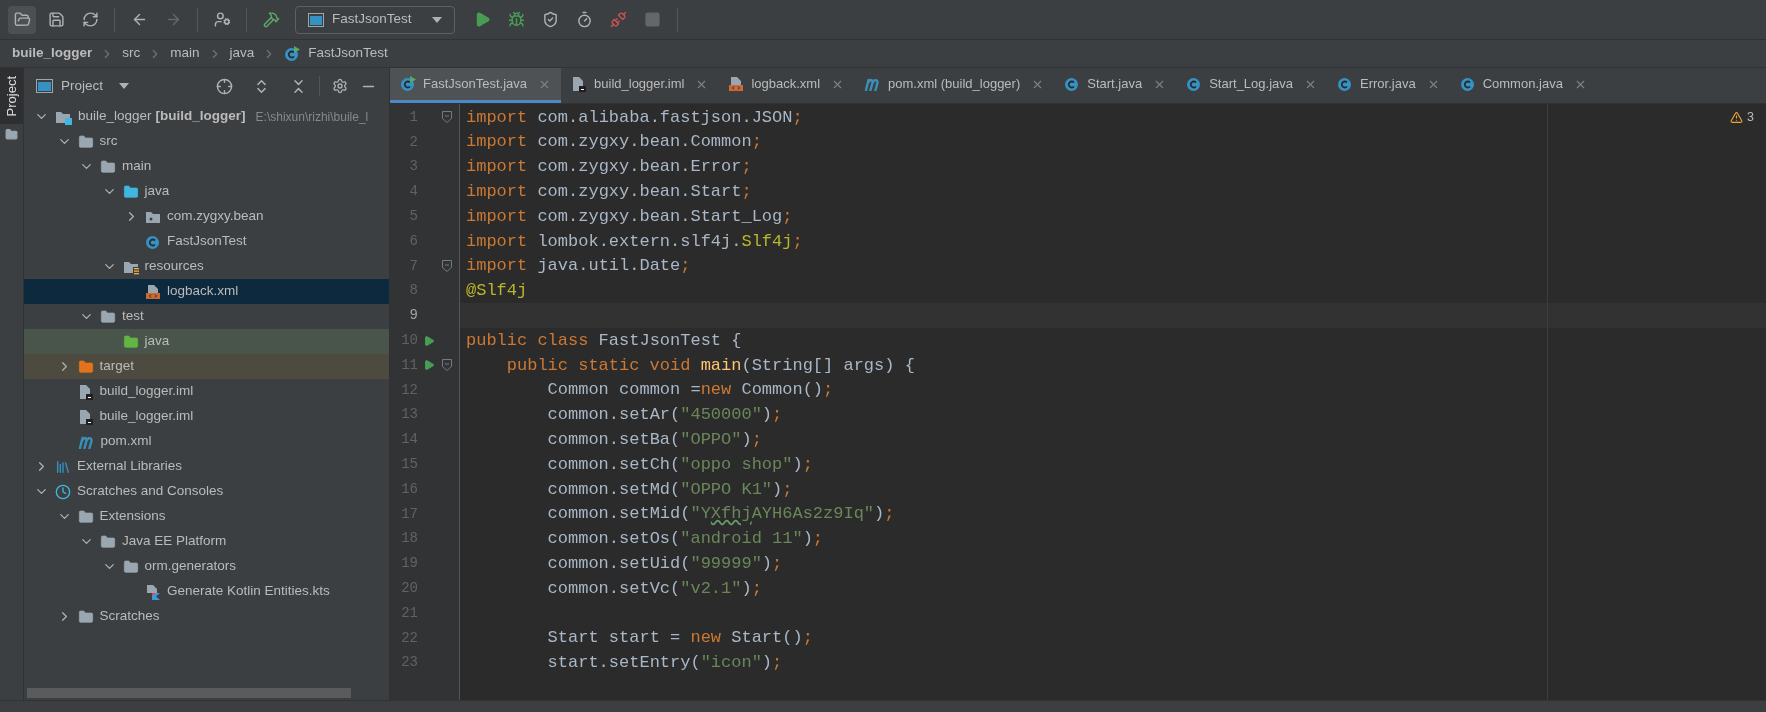  I want to click on folder-open-button, so click(22, 19).